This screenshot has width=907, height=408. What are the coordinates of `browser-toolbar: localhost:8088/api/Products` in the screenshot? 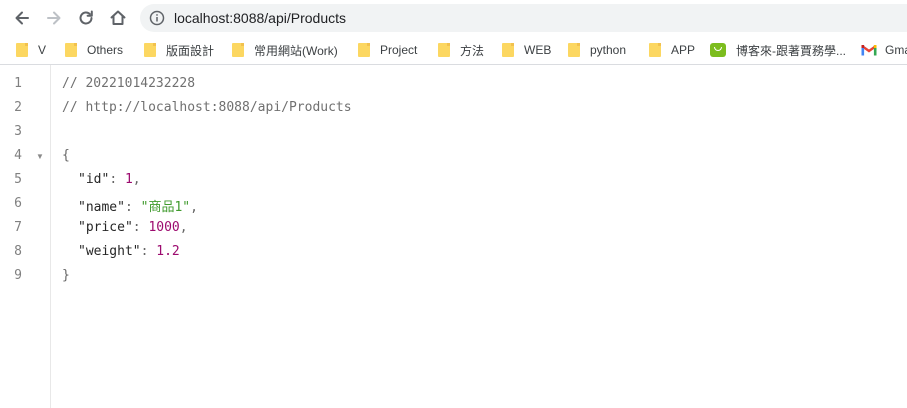 It's located at (453, 18).